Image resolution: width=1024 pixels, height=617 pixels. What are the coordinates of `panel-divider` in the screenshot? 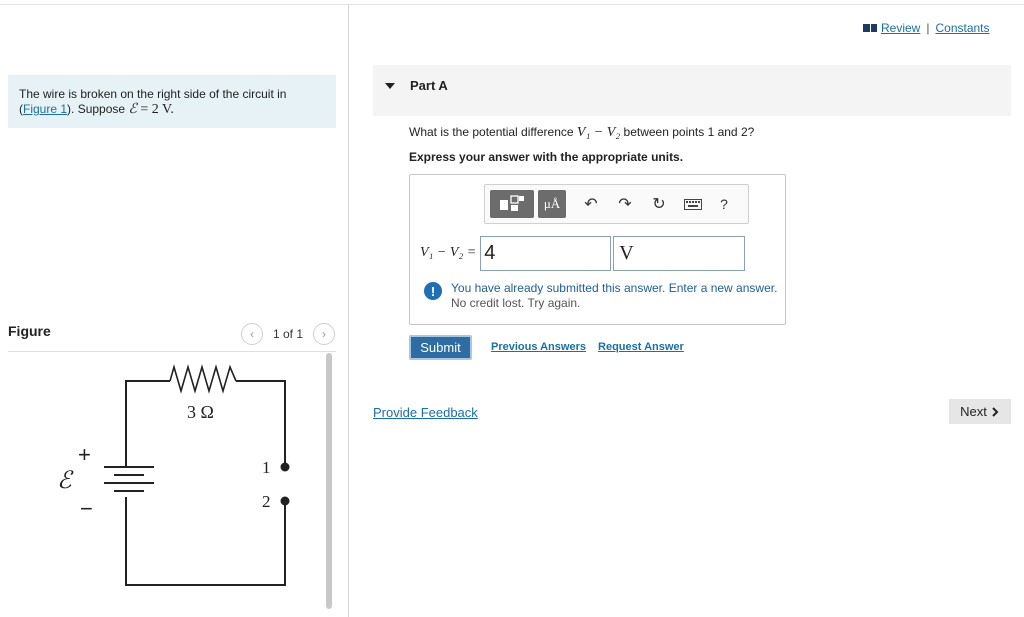 It's located at (348, 311).